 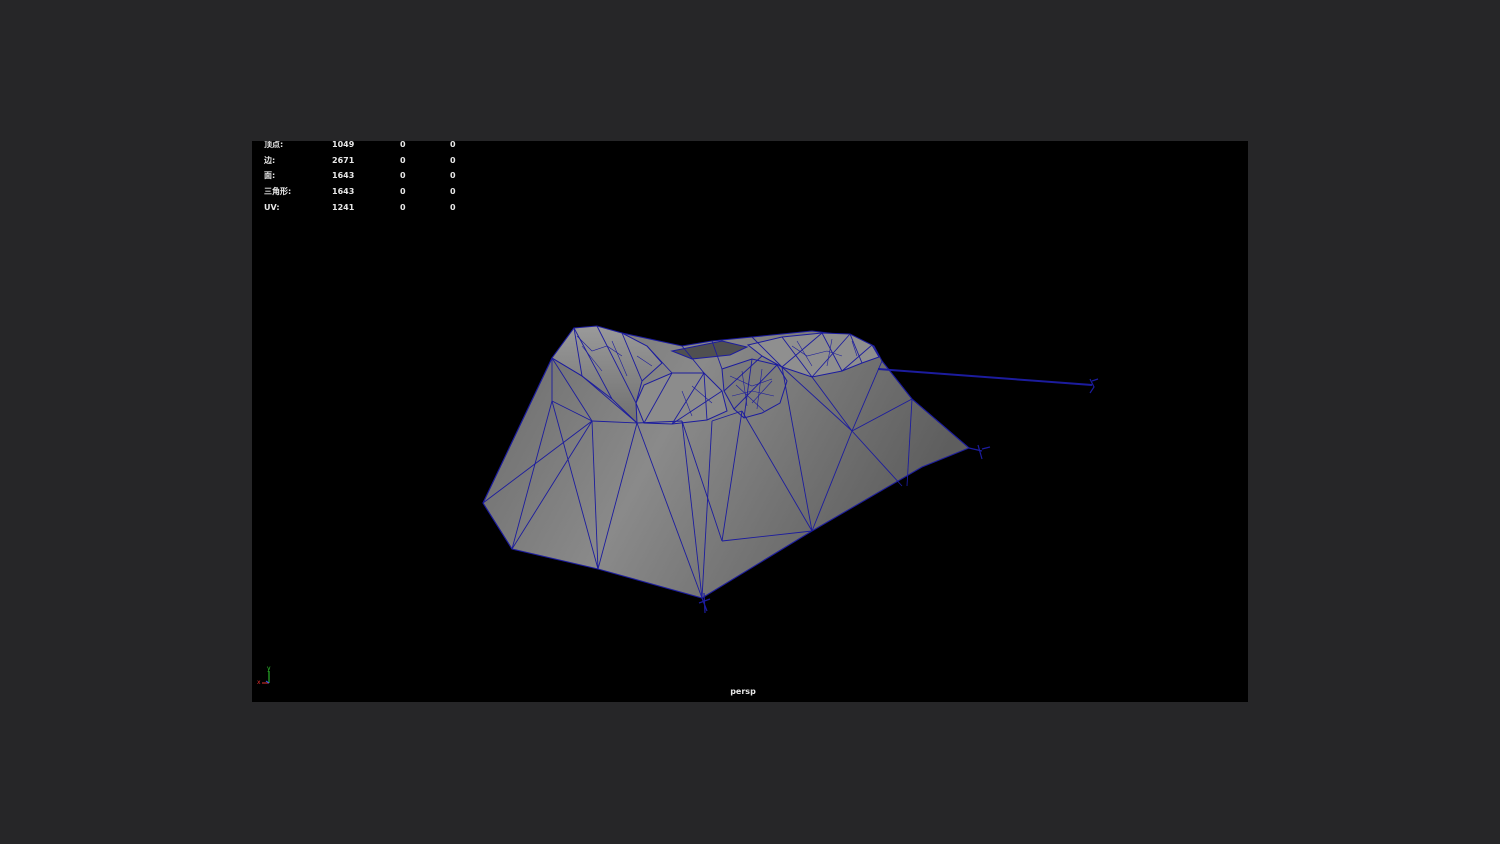 I want to click on corner-peg-right, so click(x=979, y=452).